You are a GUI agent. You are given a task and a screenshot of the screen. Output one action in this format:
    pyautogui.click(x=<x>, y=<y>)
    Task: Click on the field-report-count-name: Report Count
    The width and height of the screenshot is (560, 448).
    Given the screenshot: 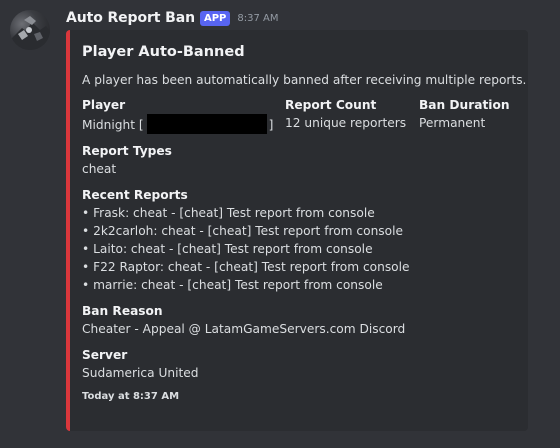 What is the action you would take?
    pyautogui.click(x=331, y=105)
    